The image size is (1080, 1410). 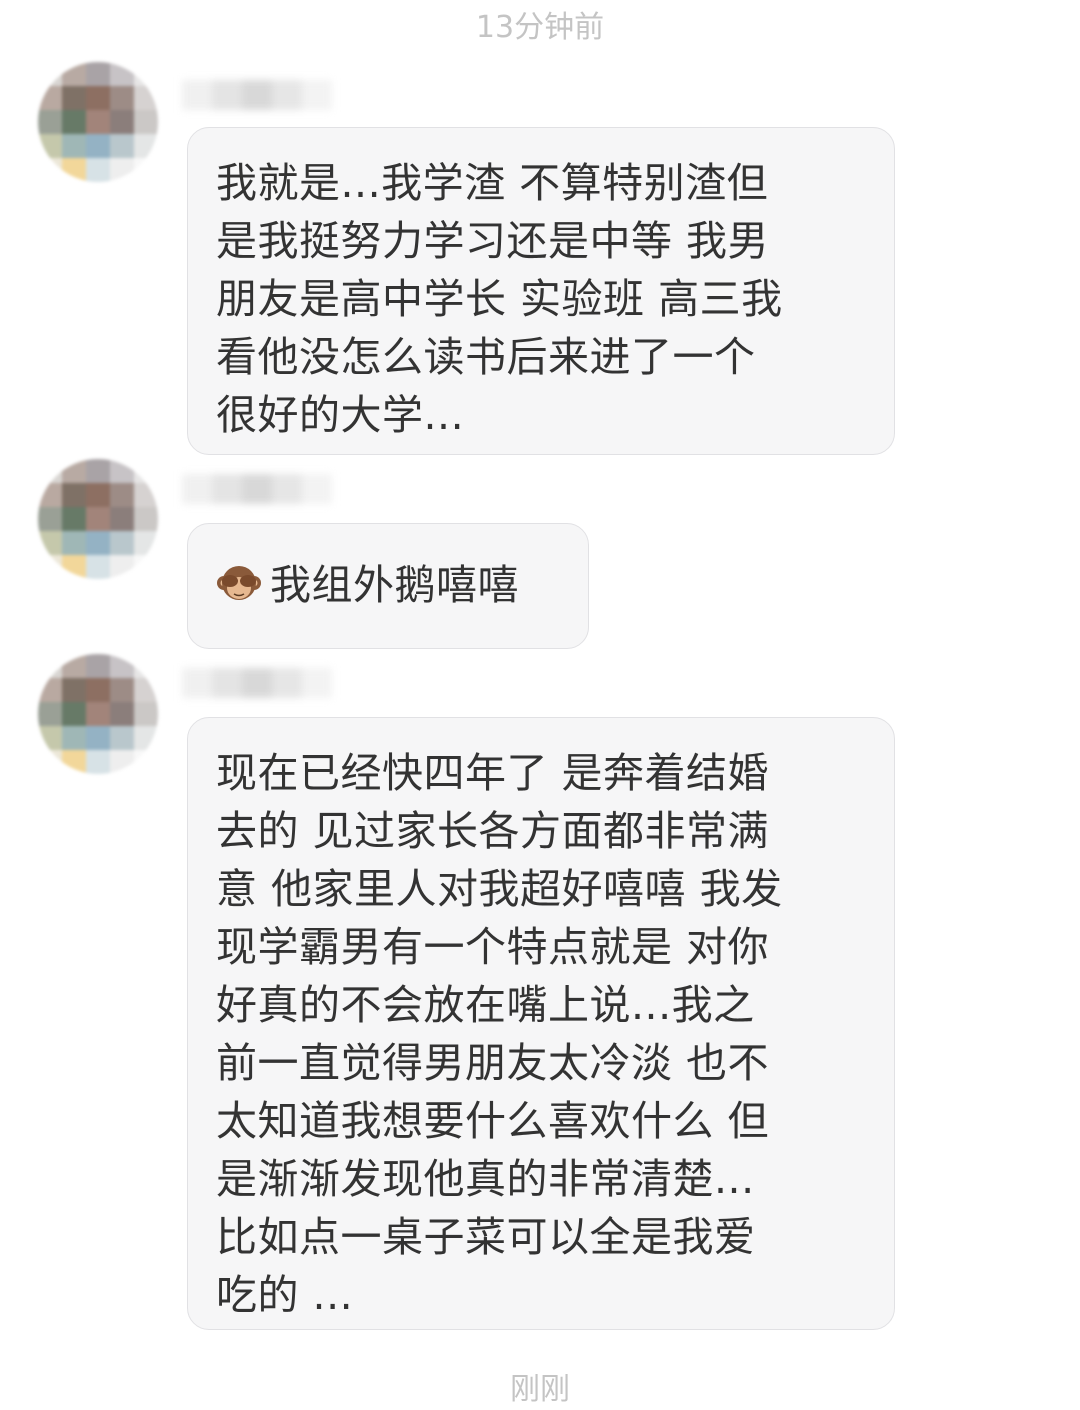 What do you see at coordinates (493, 831) in the screenshot?
I see `message-line: 去的 见过家长各方面都非常满` at bounding box center [493, 831].